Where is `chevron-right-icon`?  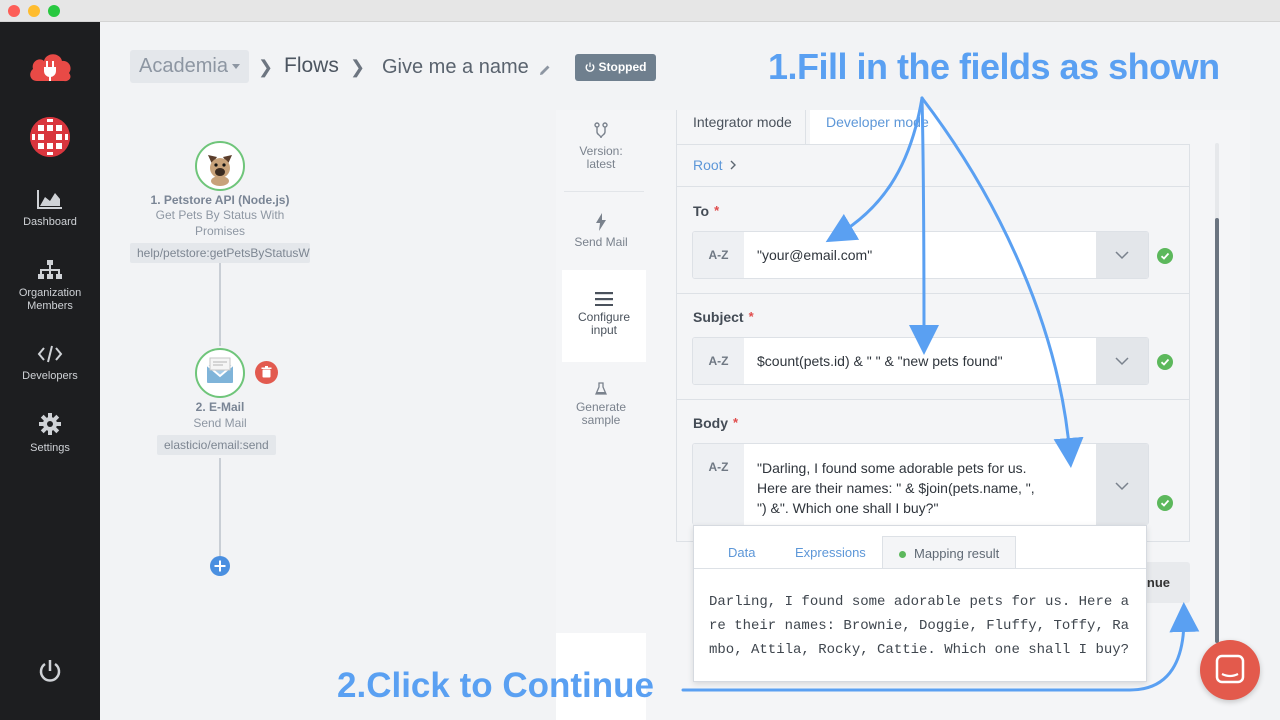 chevron-right-icon is located at coordinates (733, 165).